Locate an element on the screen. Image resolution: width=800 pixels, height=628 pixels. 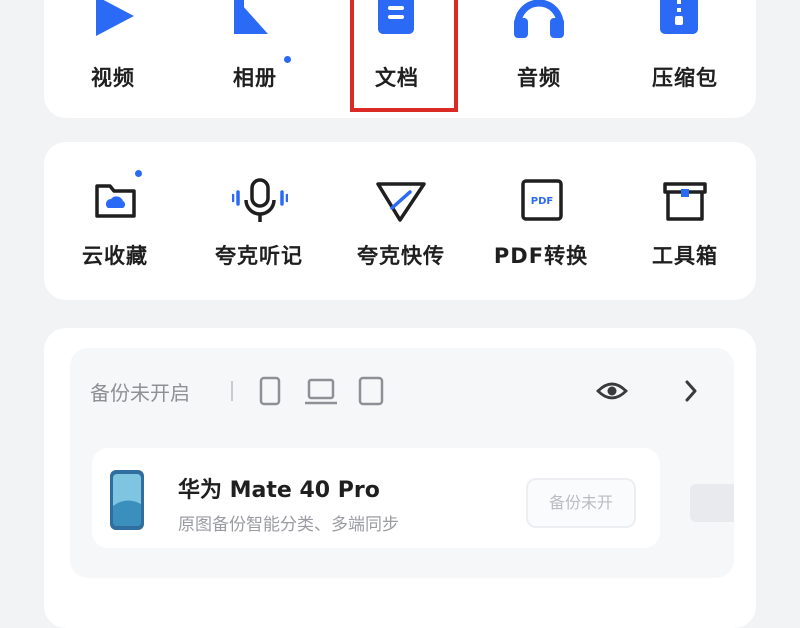
toolbox-icon is located at coordinates (685, 201).